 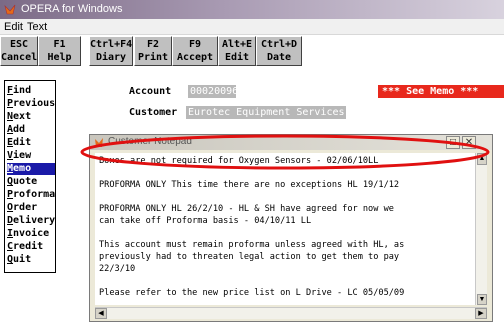 What do you see at coordinates (19, 57) in the screenshot?
I see `fkey-label: Cancel` at bounding box center [19, 57].